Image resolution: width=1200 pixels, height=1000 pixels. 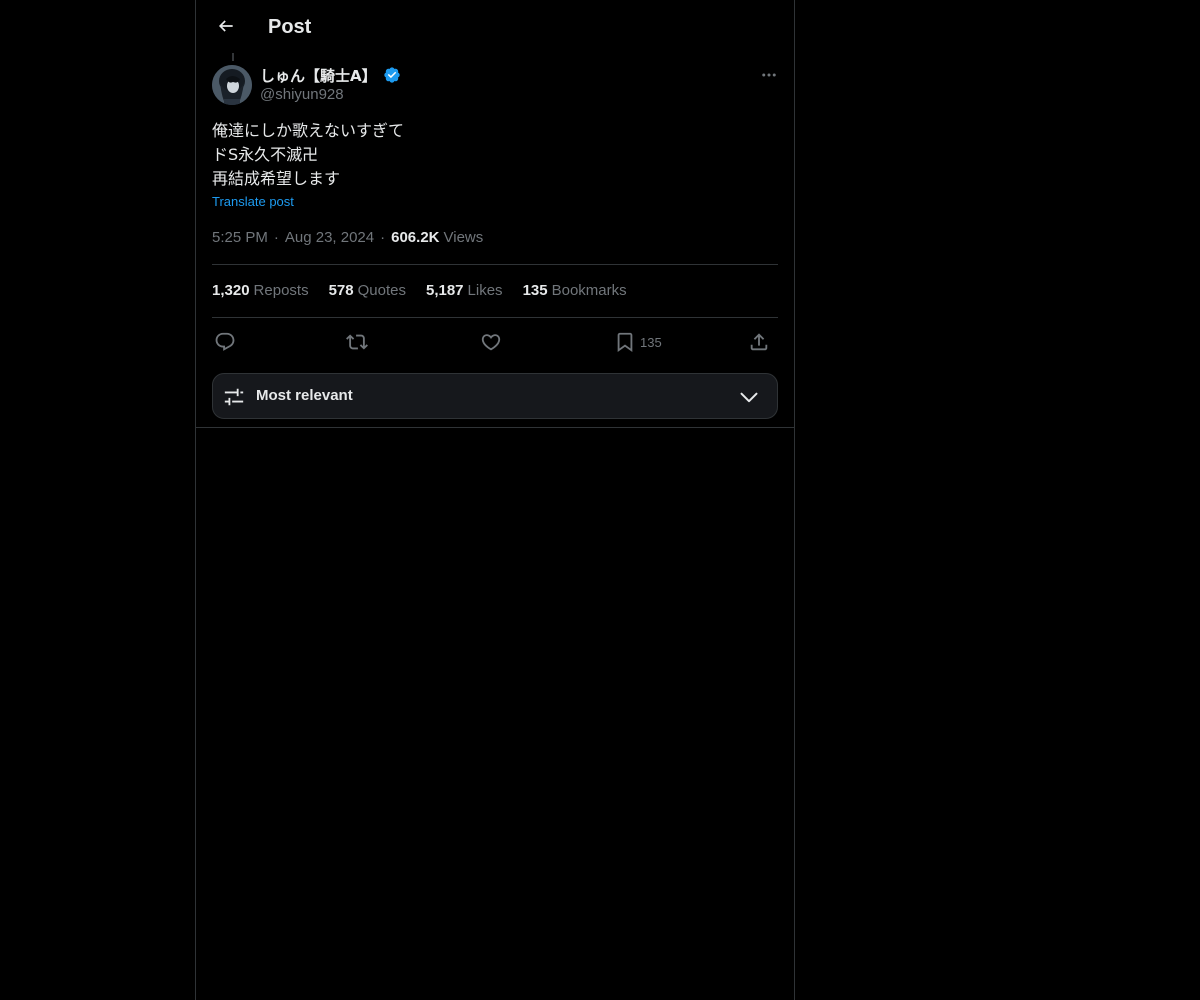 What do you see at coordinates (495, 26) in the screenshot?
I see `header: Post` at bounding box center [495, 26].